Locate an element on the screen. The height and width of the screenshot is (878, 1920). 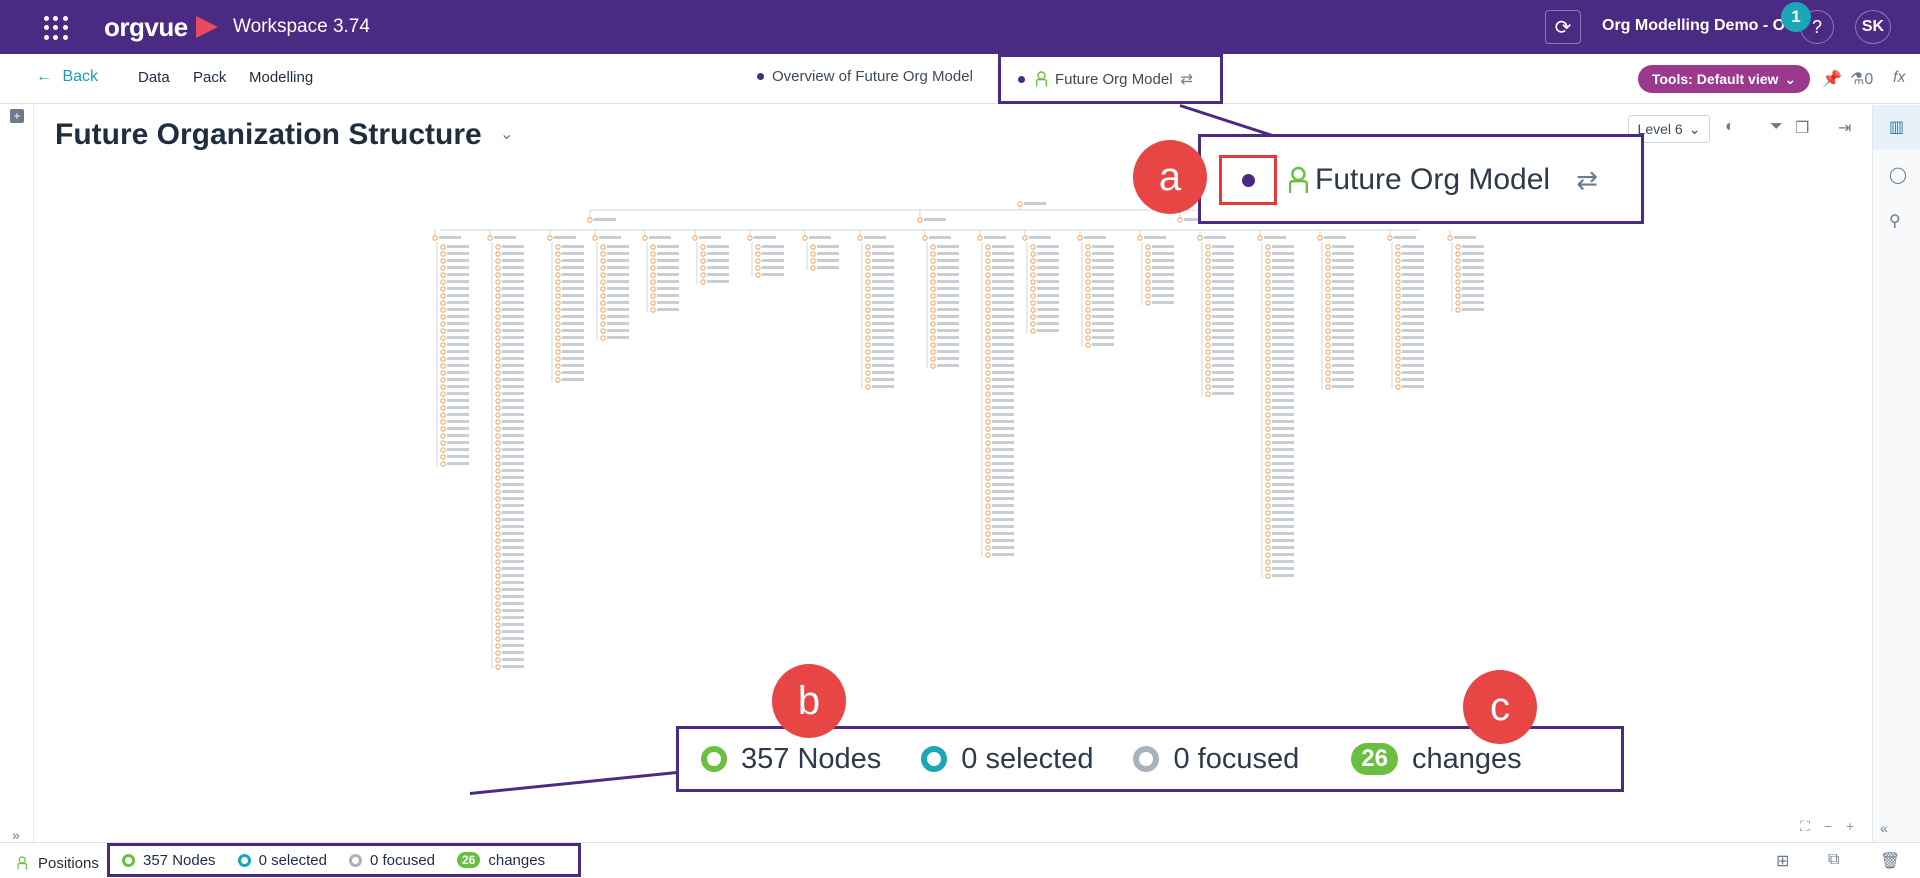
pin-icon: 📌 is located at coordinates (1832, 79).